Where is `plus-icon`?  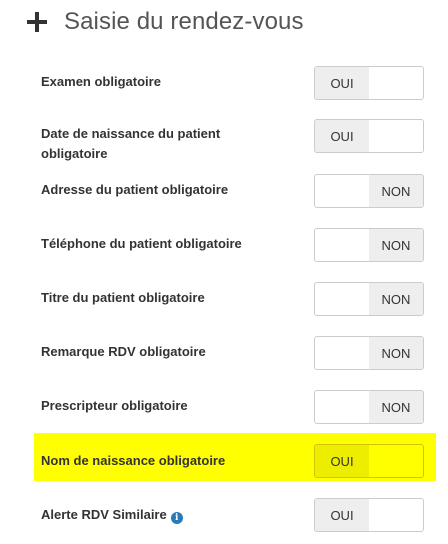
plus-icon is located at coordinates (37, 22).